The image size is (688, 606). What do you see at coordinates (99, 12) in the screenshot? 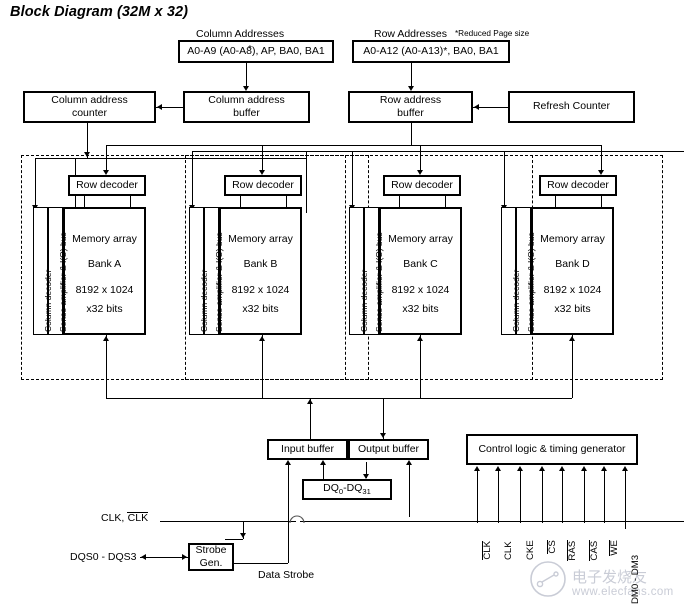
I see `page-title: Block Diagram (32M x 32)` at bounding box center [99, 12].